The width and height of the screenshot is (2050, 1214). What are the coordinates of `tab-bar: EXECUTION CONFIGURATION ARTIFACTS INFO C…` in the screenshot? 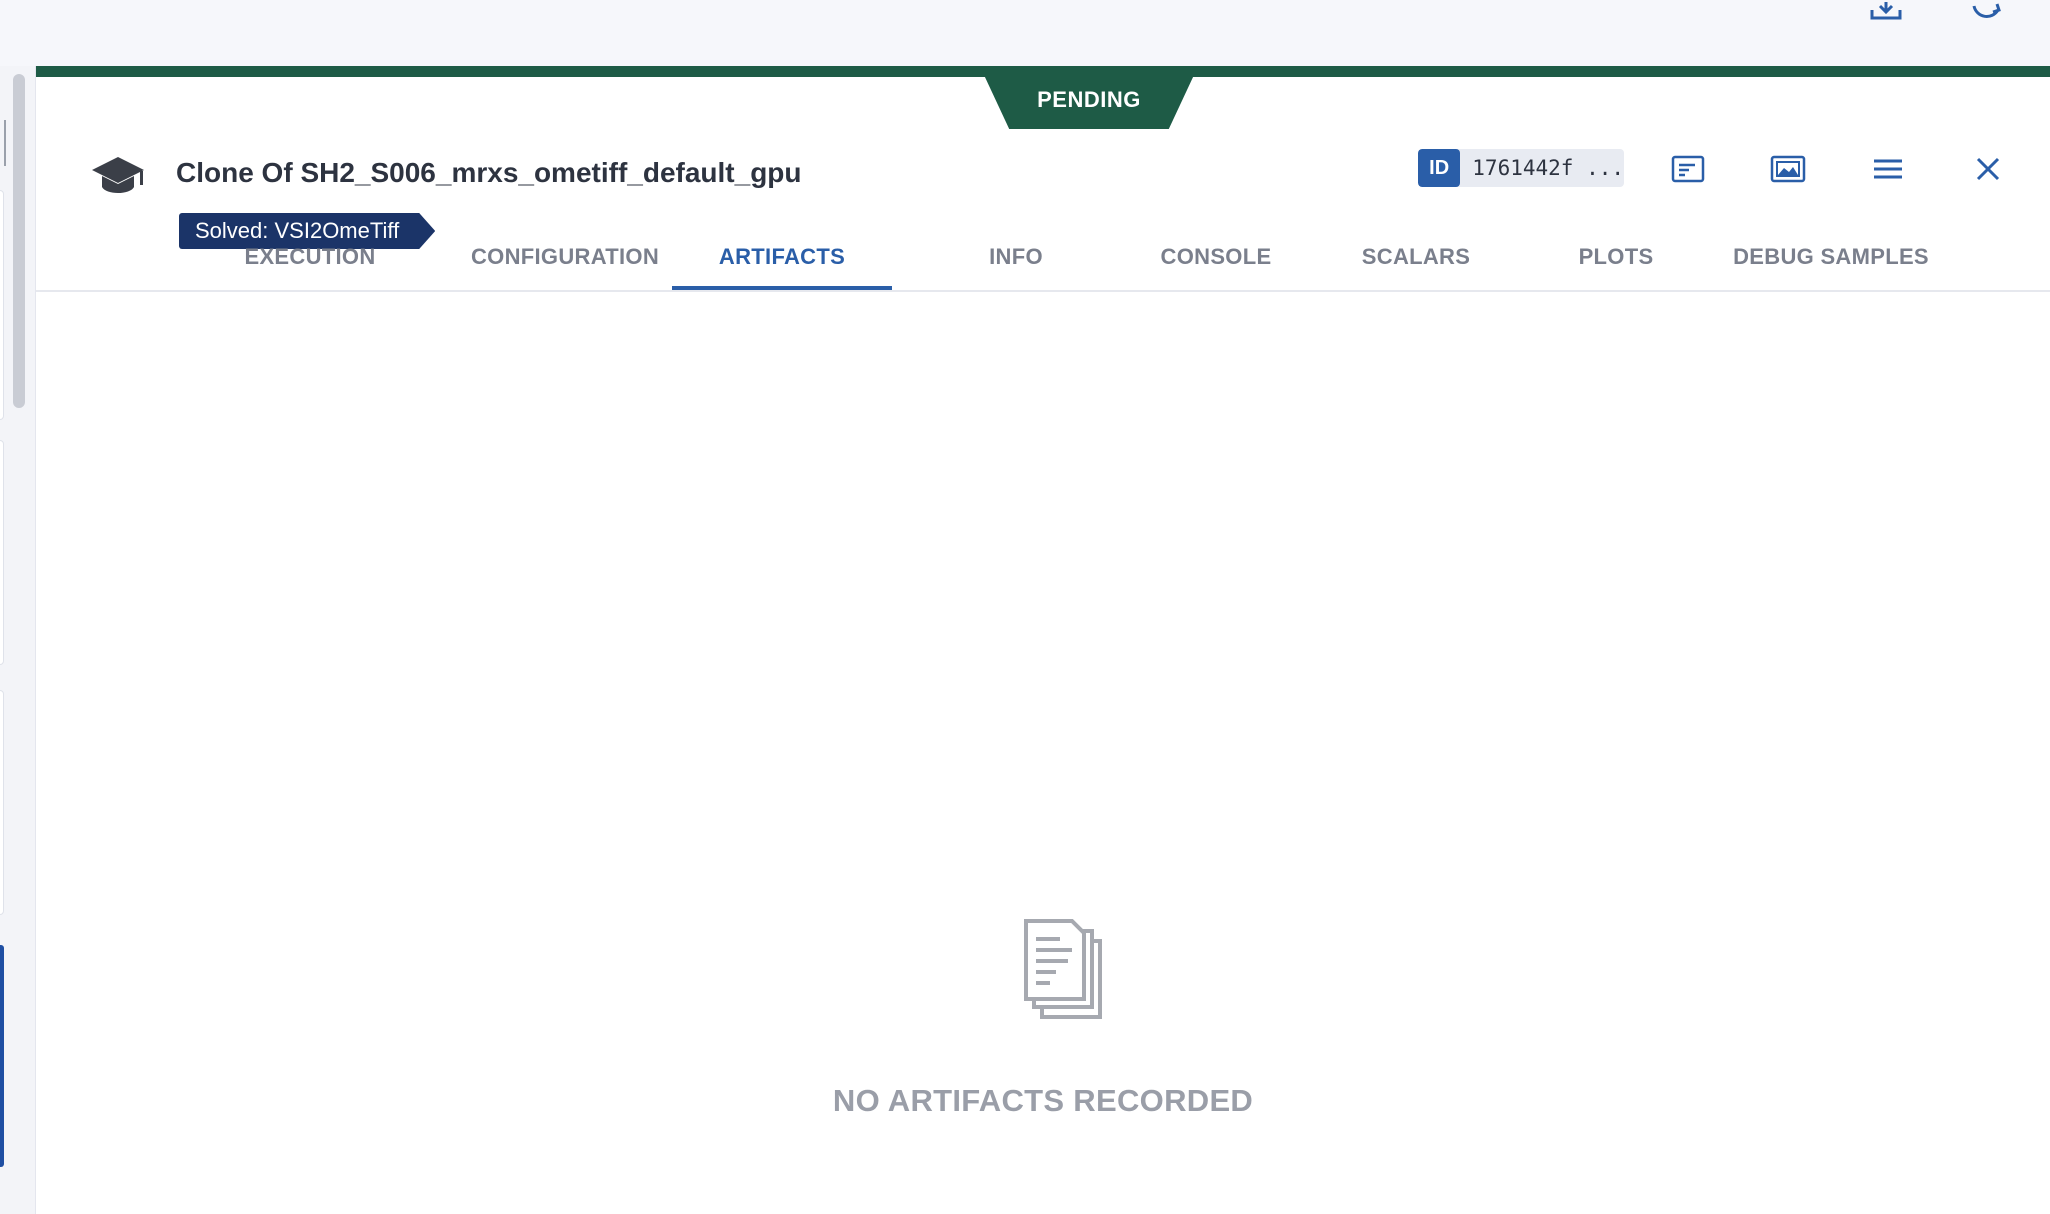 It's located at (1043, 257).